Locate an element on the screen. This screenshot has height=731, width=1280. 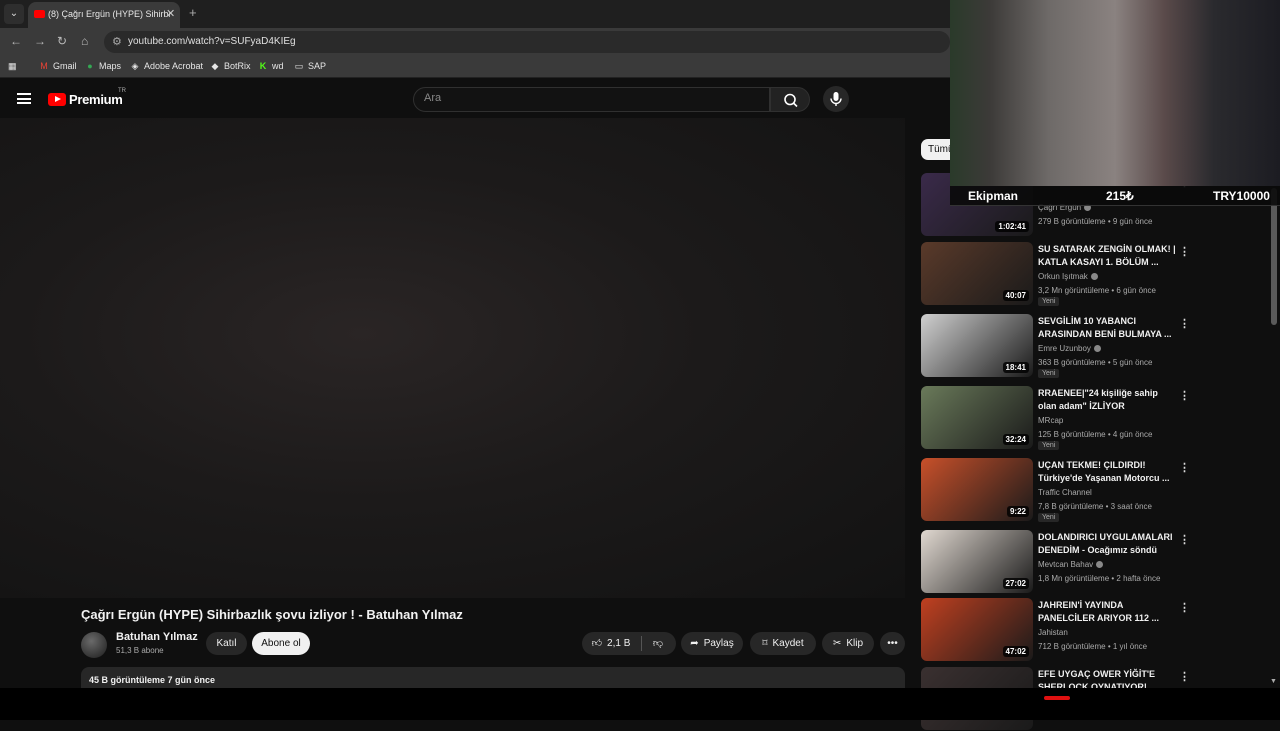
video-duration: 47:02 is located at coordinates (1015, 651).